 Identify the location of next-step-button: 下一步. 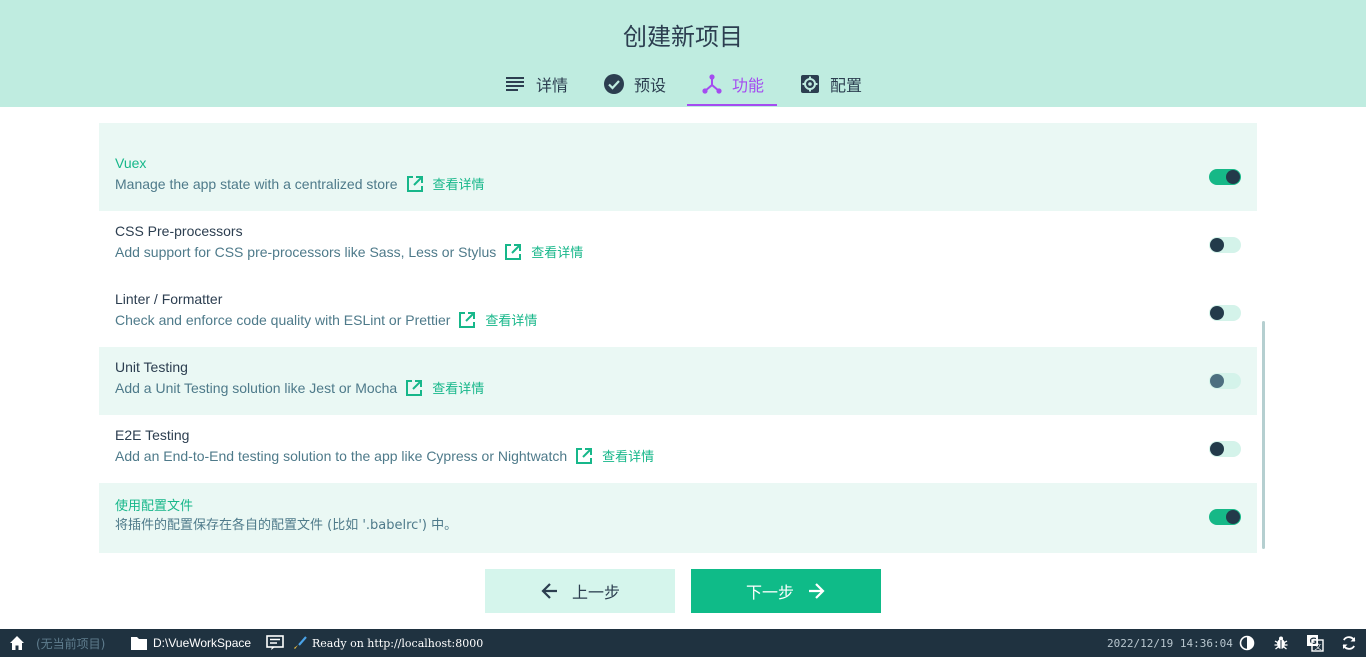
(786, 591).